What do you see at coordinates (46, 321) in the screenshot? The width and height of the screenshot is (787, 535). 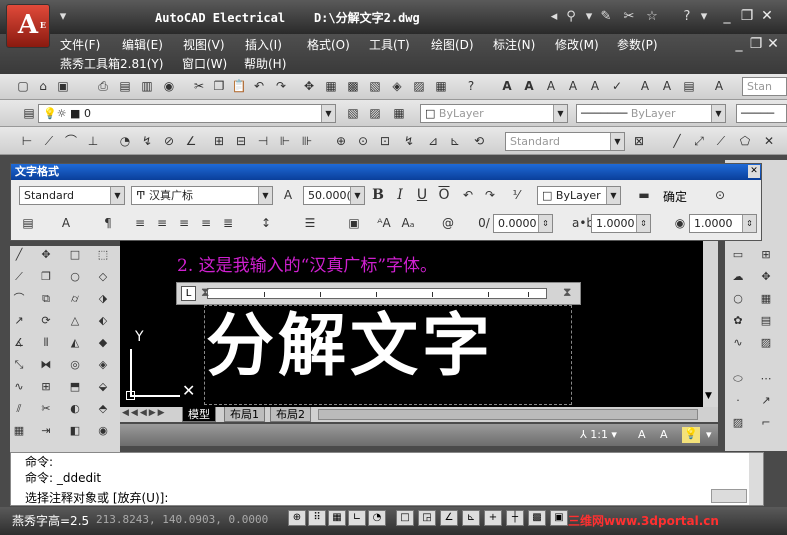 I see `tool-rotate-icon: ⟳` at bounding box center [46, 321].